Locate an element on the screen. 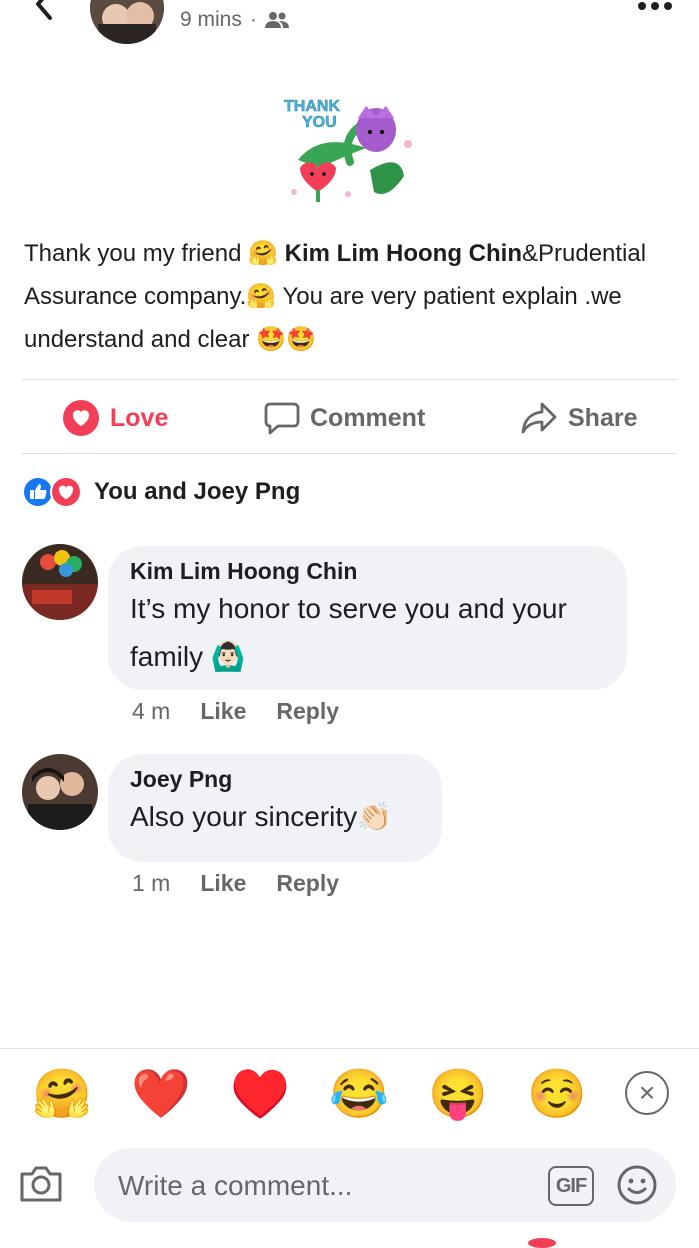  sticker-text-1: THANK is located at coordinates (312, 106).